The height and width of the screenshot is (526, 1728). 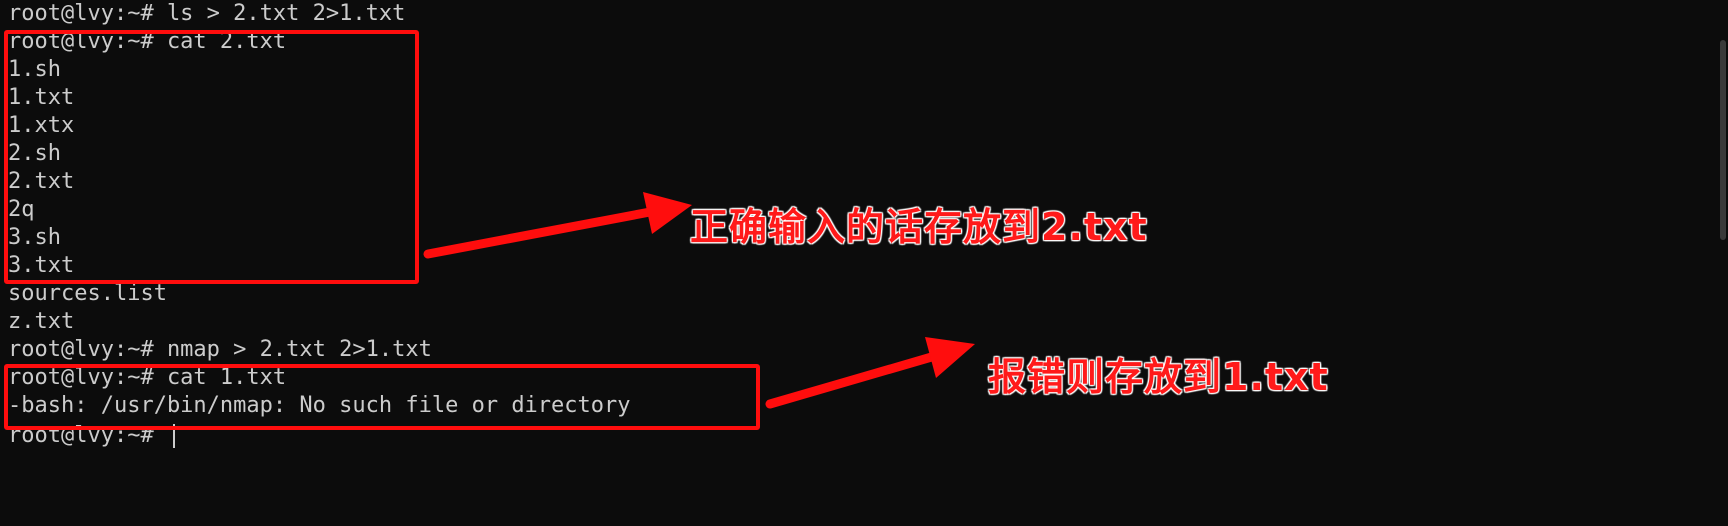 I want to click on stdout-annotation-label: 正确输入的话存放到2.txt, so click(x=919, y=227).